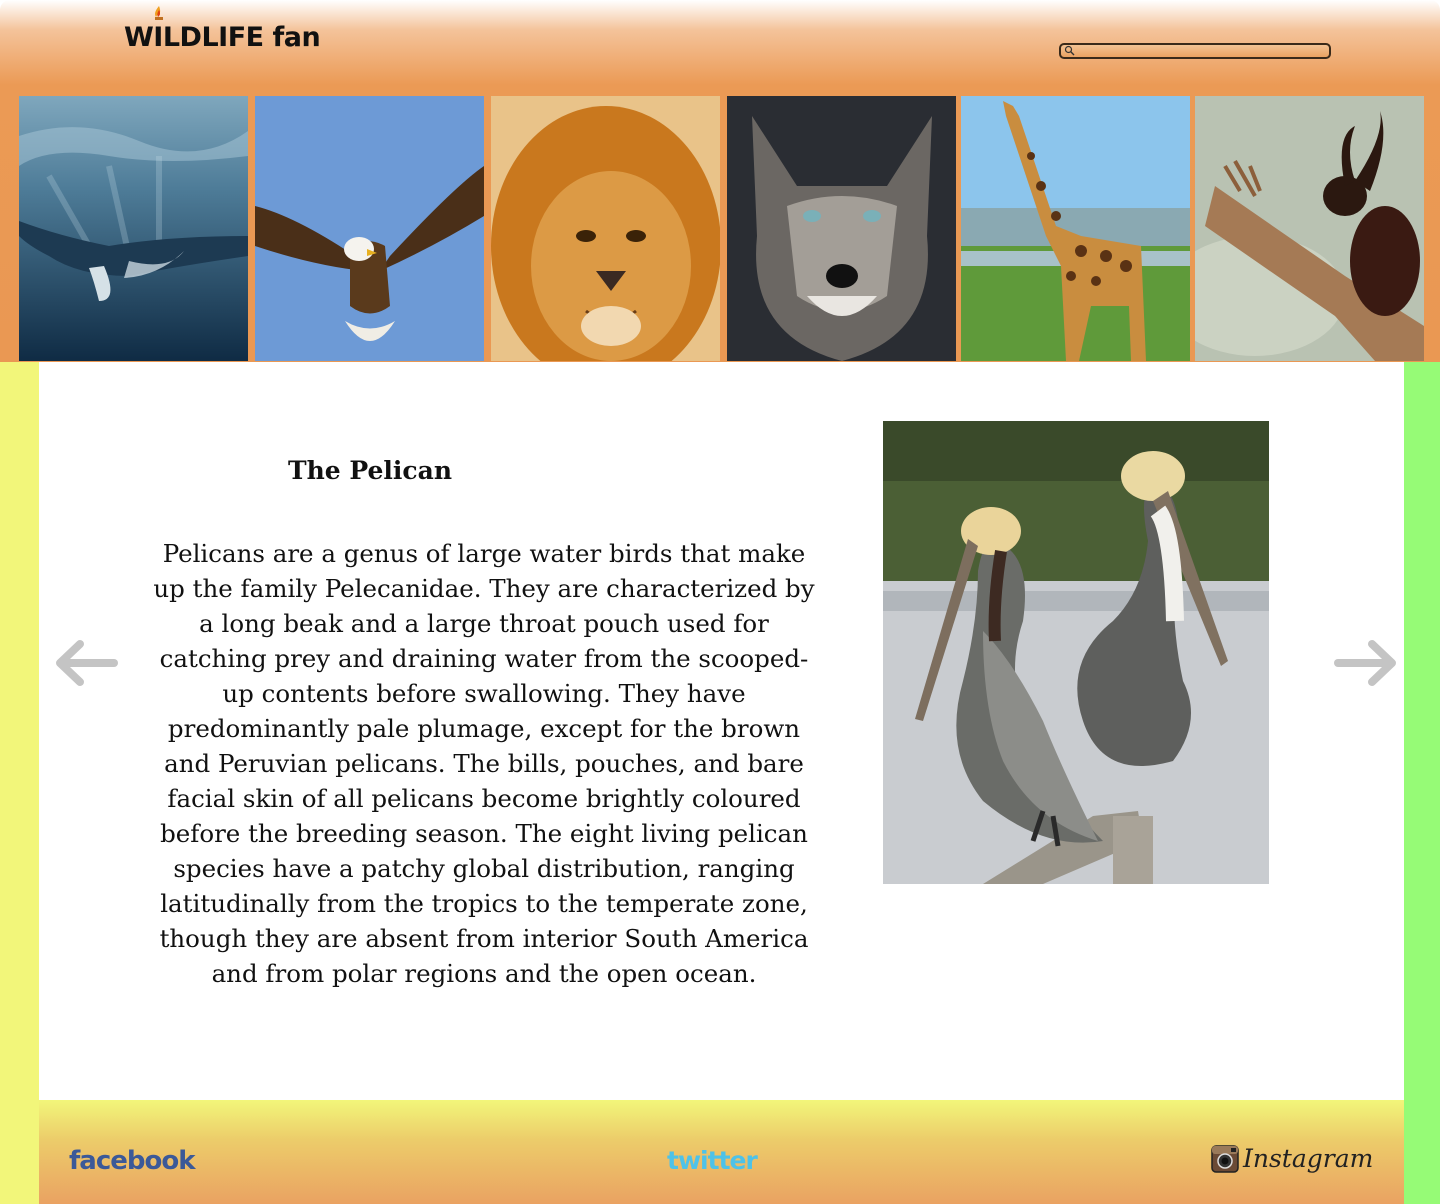 Image resolution: width=1440 pixels, height=1204 pixels. I want to click on gallery-thumb-lion, so click(605, 228).